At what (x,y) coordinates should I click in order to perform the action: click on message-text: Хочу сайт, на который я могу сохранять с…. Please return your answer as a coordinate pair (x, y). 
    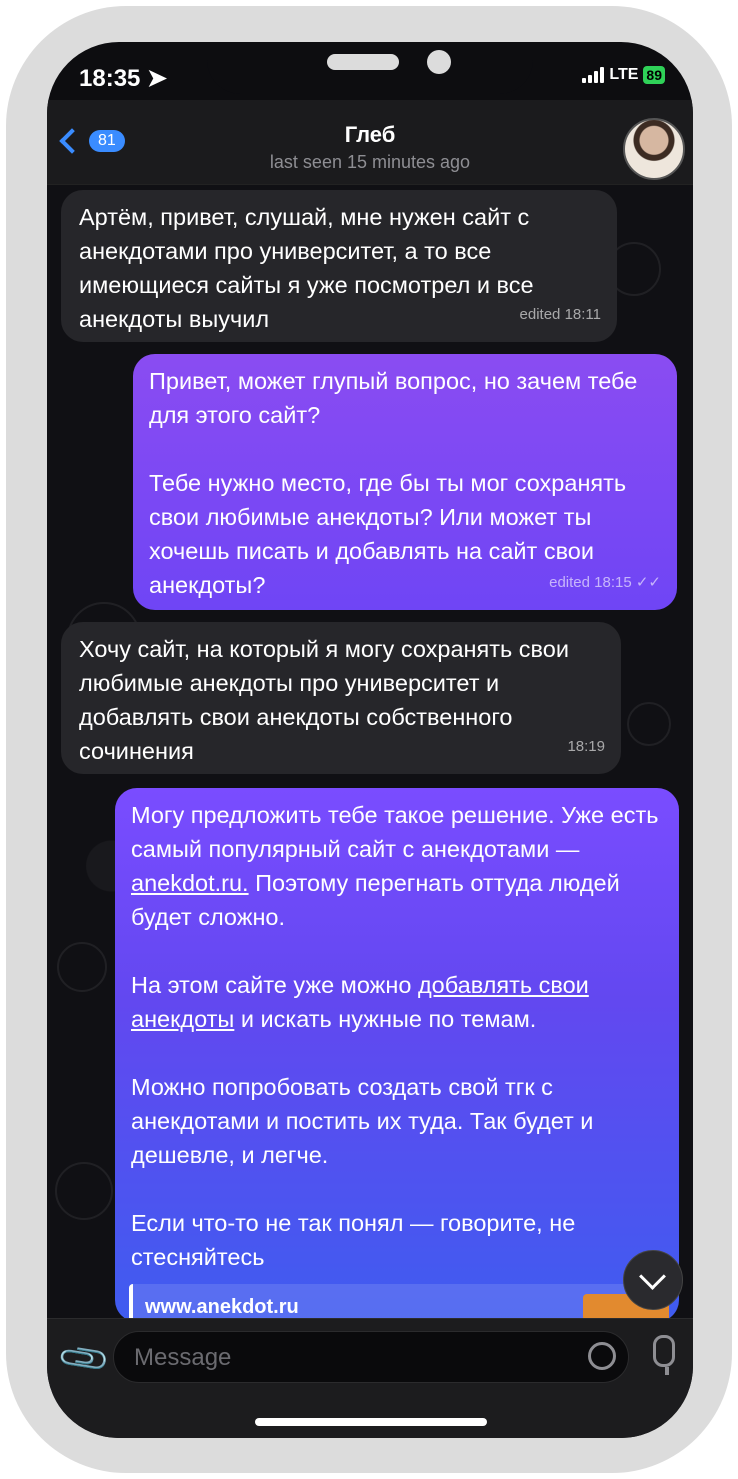
    Looking at the image, I should click on (324, 700).